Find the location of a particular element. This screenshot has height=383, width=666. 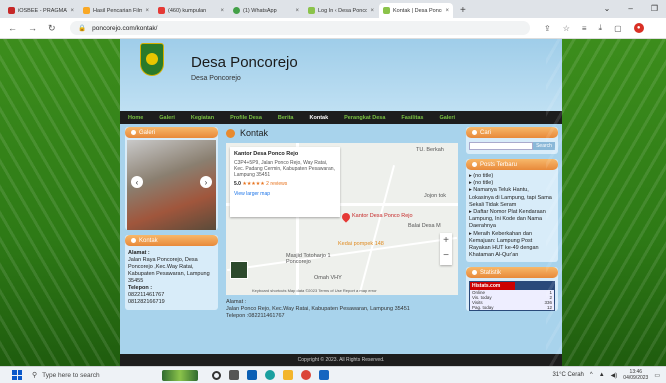

view-larger-map-link: View larger map is located at coordinates (285, 194).